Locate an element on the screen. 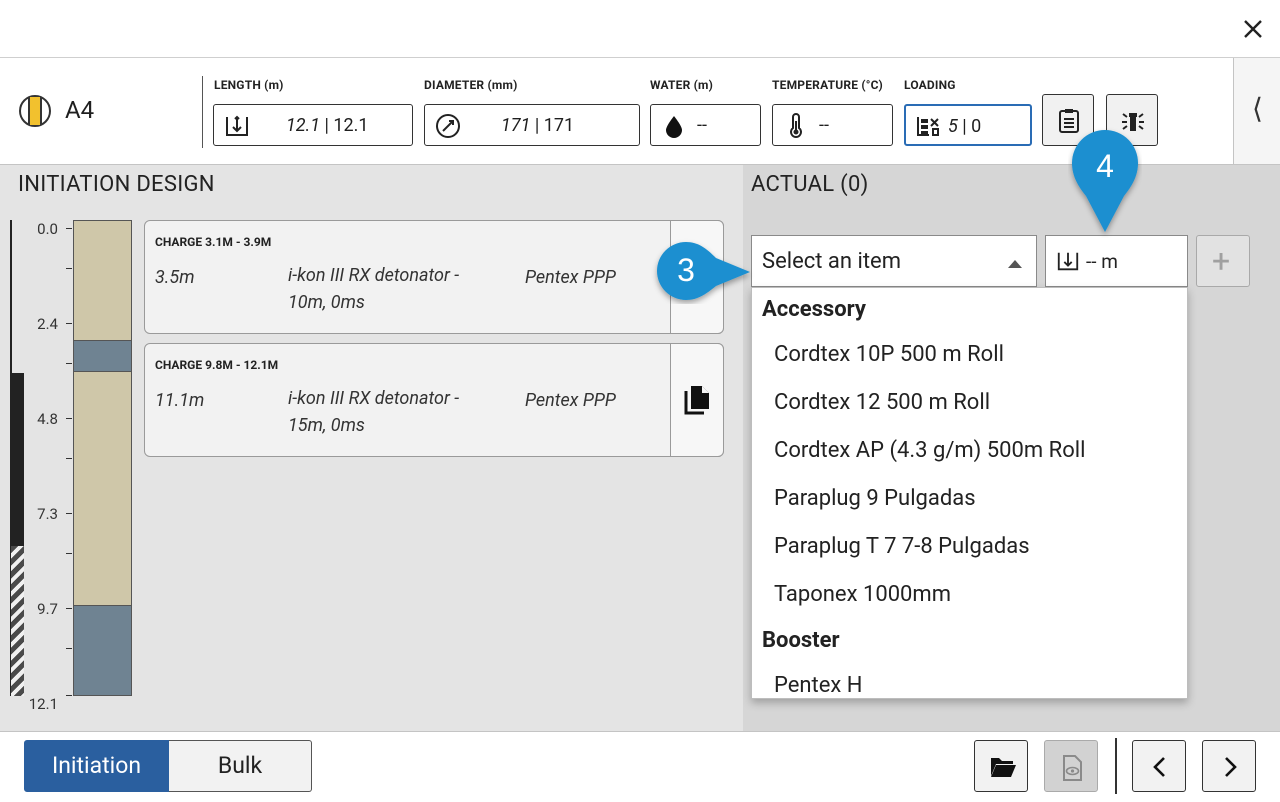 The width and height of the screenshot is (1280, 802). dropdown-option: Paraplug T 7 7-8 Pulgadas is located at coordinates (902, 546).